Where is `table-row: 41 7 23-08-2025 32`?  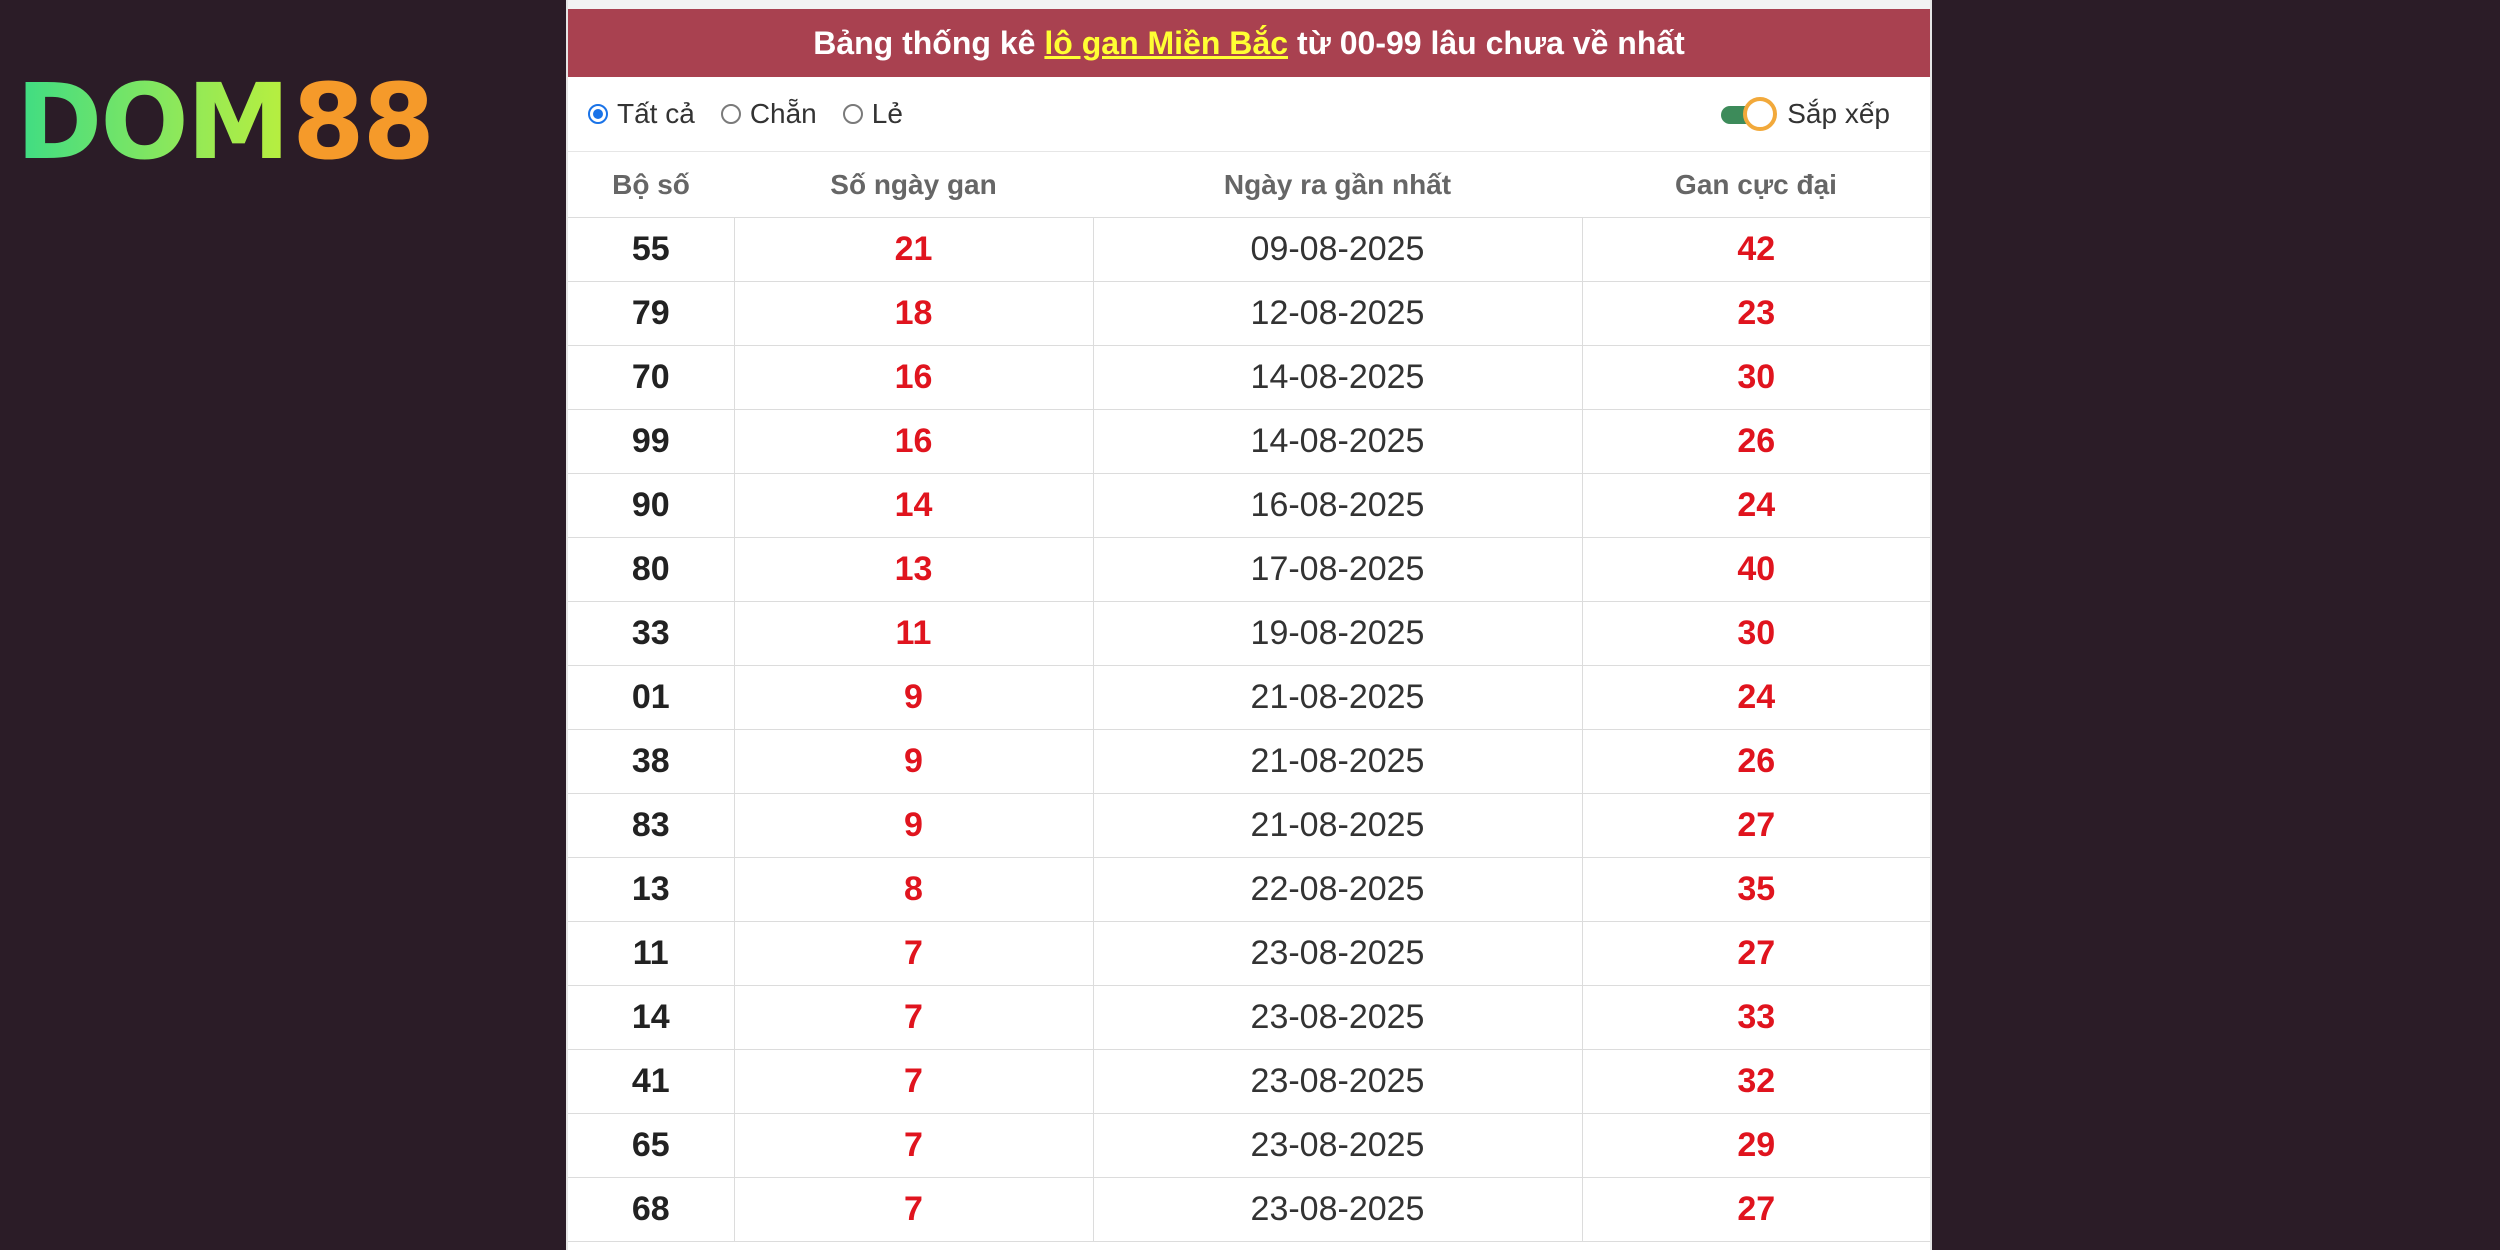 table-row: 41 7 23-08-2025 32 is located at coordinates (1249, 1081).